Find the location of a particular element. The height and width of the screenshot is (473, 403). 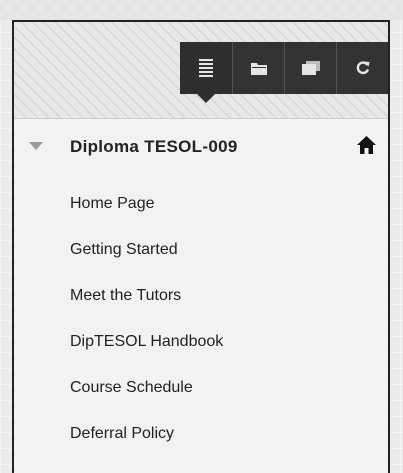

refresh-button is located at coordinates (362, 68).